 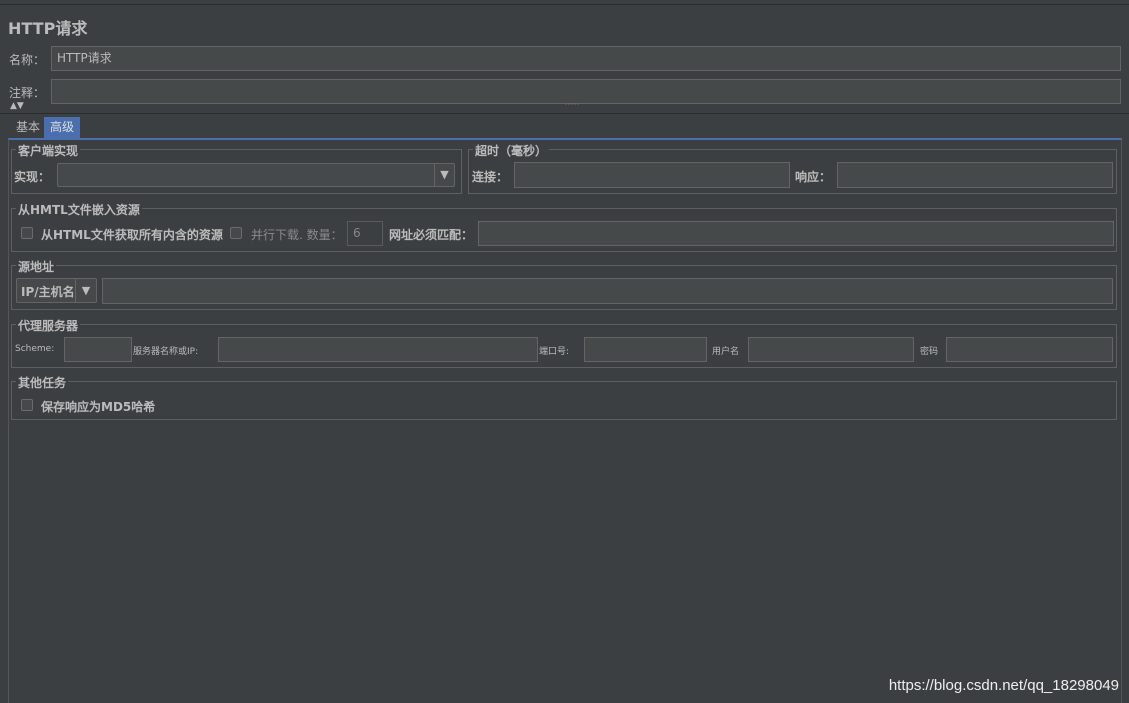 I want to click on proxy-username-input, so click(x=831, y=349).